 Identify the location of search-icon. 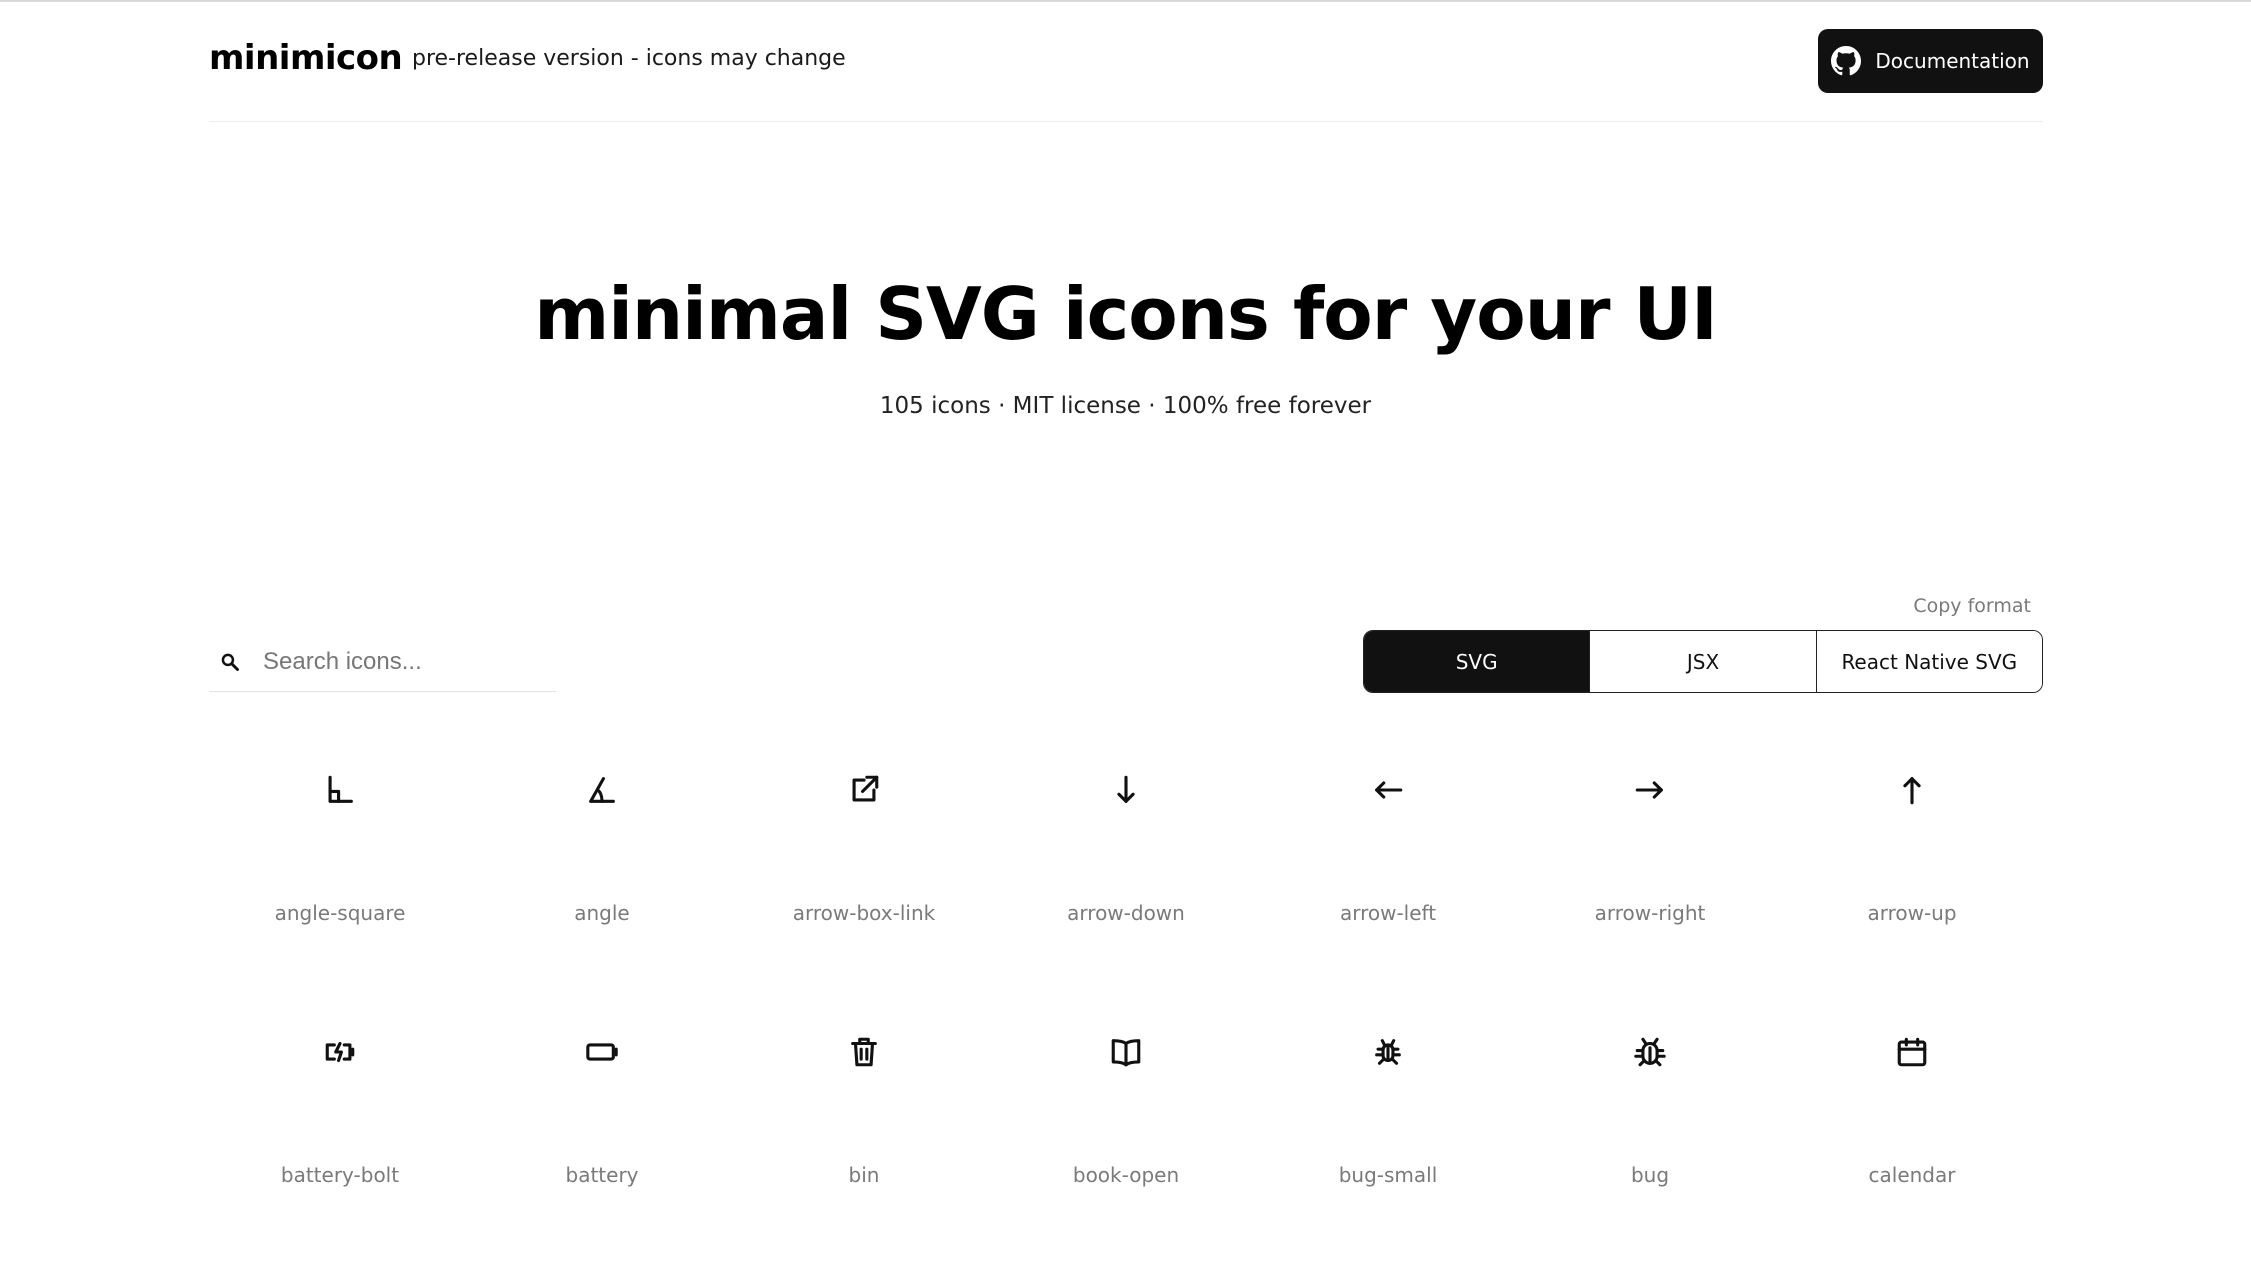
(230, 662).